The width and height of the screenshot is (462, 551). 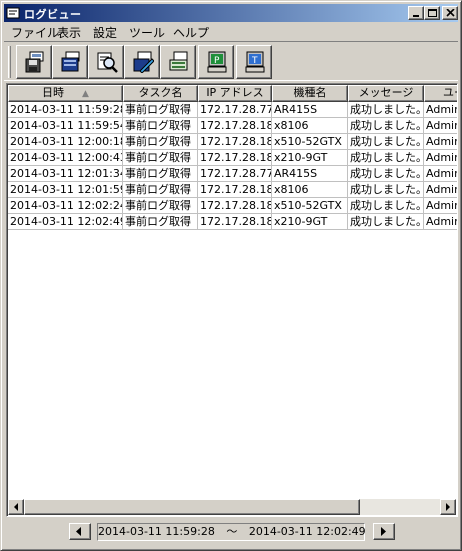 I want to click on search-log-button, so click(x=106, y=62).